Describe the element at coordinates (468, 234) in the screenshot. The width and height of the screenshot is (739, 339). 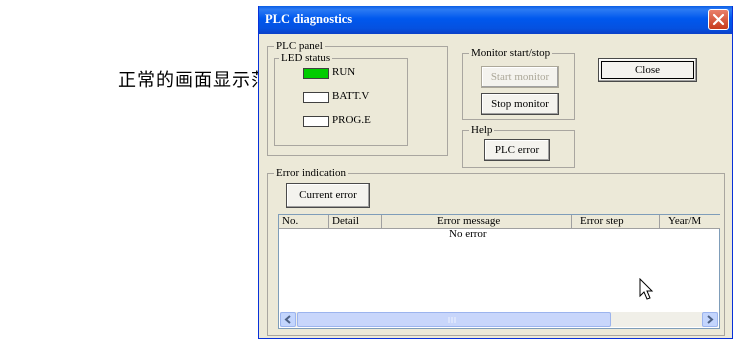
I see `no-error-message: No error` at that location.